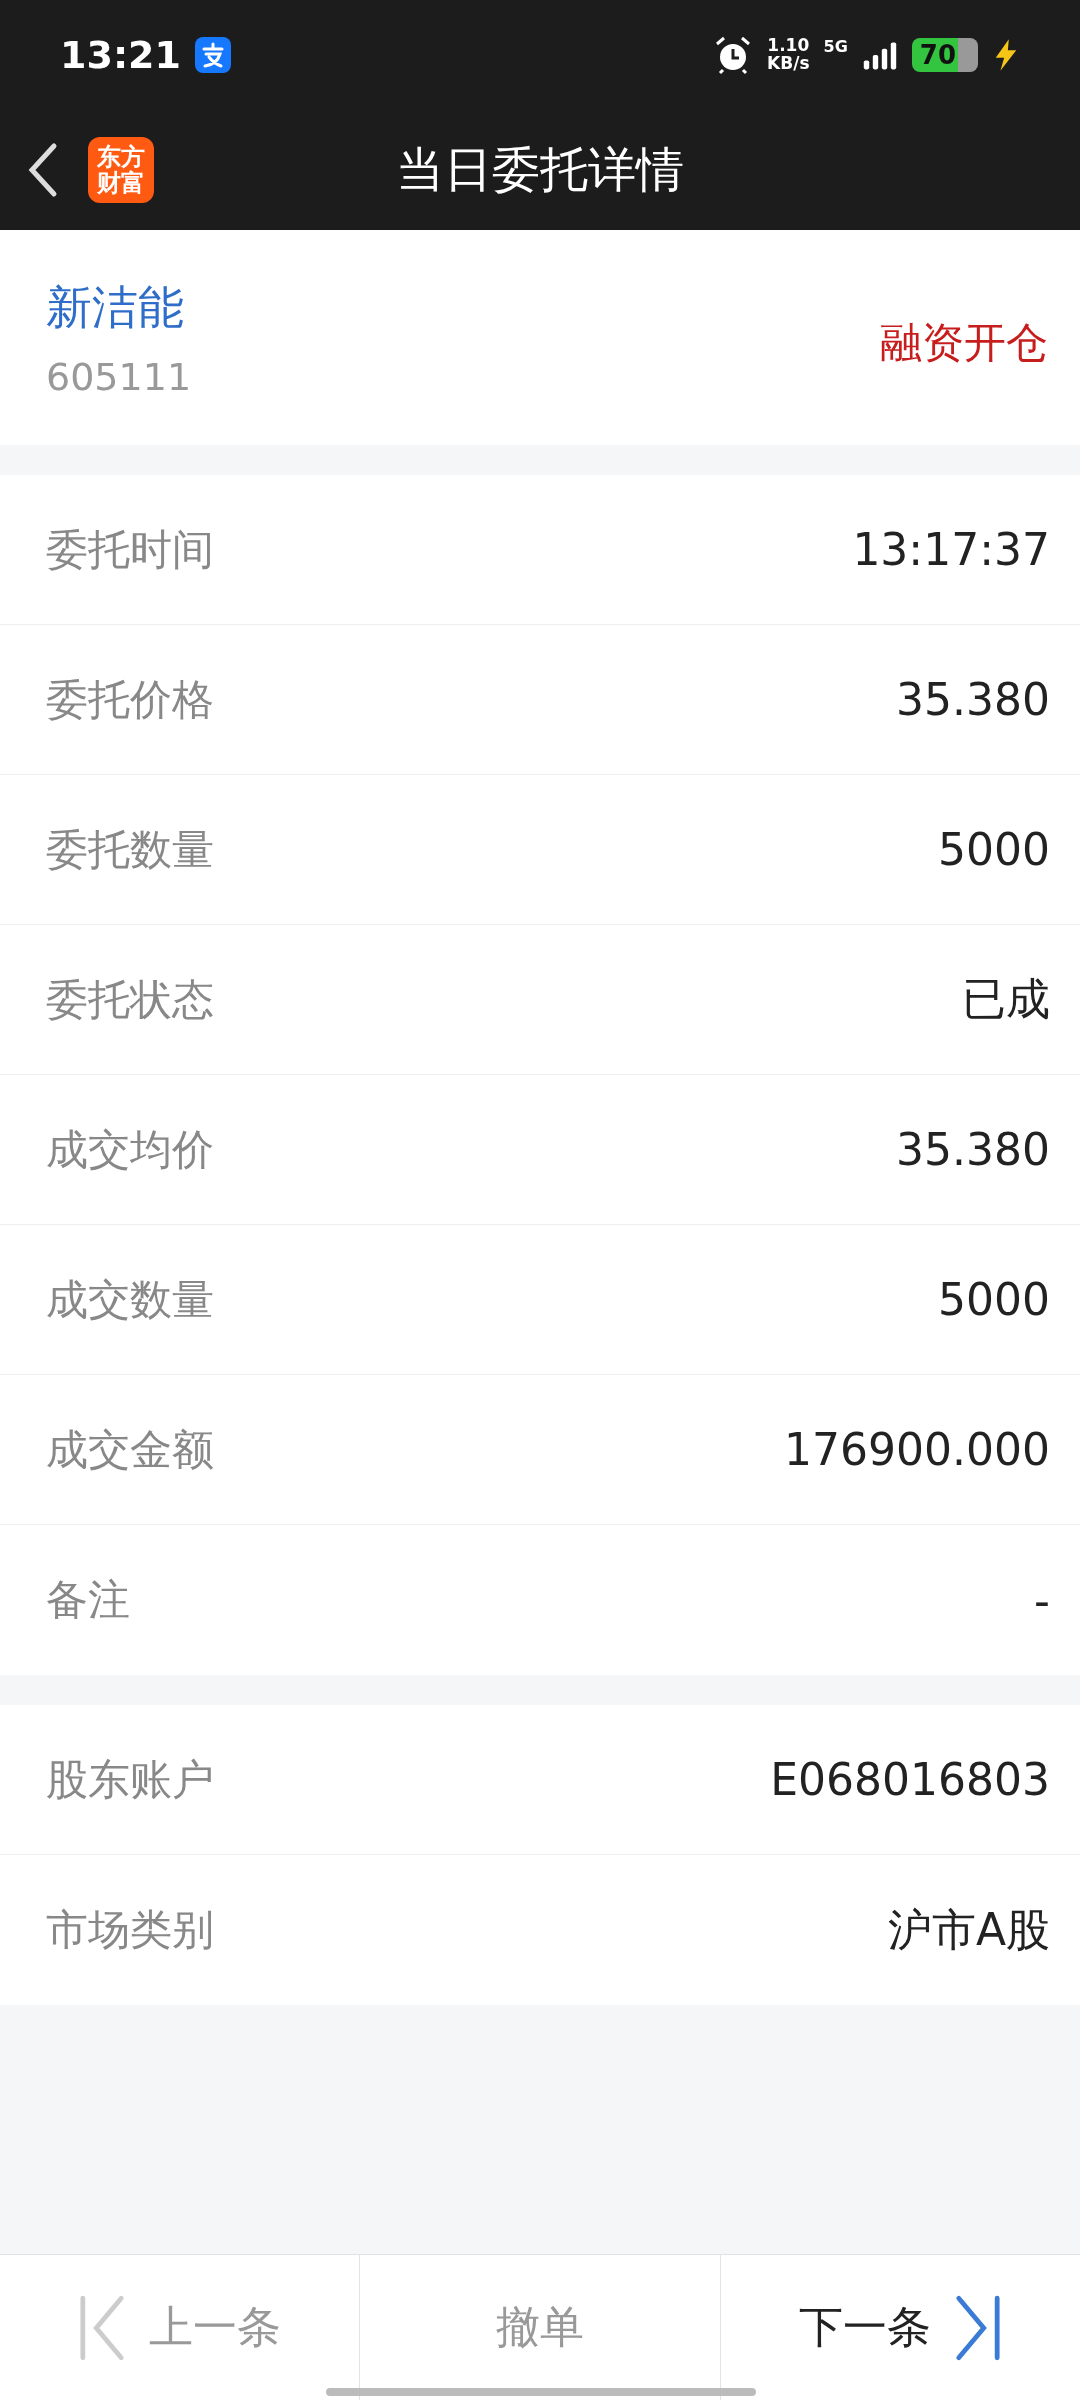 Image resolution: width=1080 pixels, height=2400 pixels. Describe the element at coordinates (879, 55) in the screenshot. I see `signal-icon` at that location.